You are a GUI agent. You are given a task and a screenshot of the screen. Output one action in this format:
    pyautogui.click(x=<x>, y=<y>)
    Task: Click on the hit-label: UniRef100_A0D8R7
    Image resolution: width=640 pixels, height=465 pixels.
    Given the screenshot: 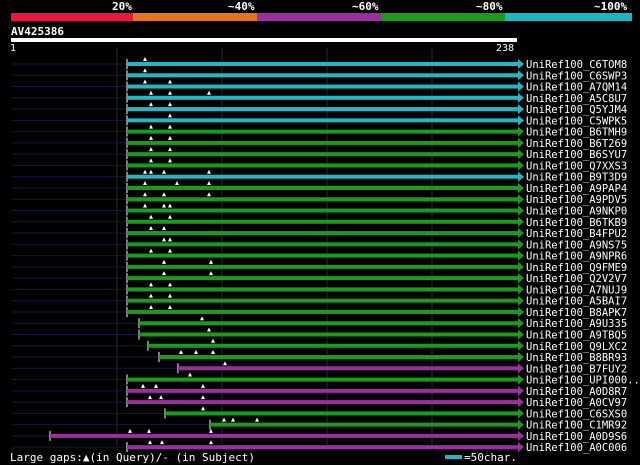 What is the action you would take?
    pyautogui.click(x=576, y=392)
    